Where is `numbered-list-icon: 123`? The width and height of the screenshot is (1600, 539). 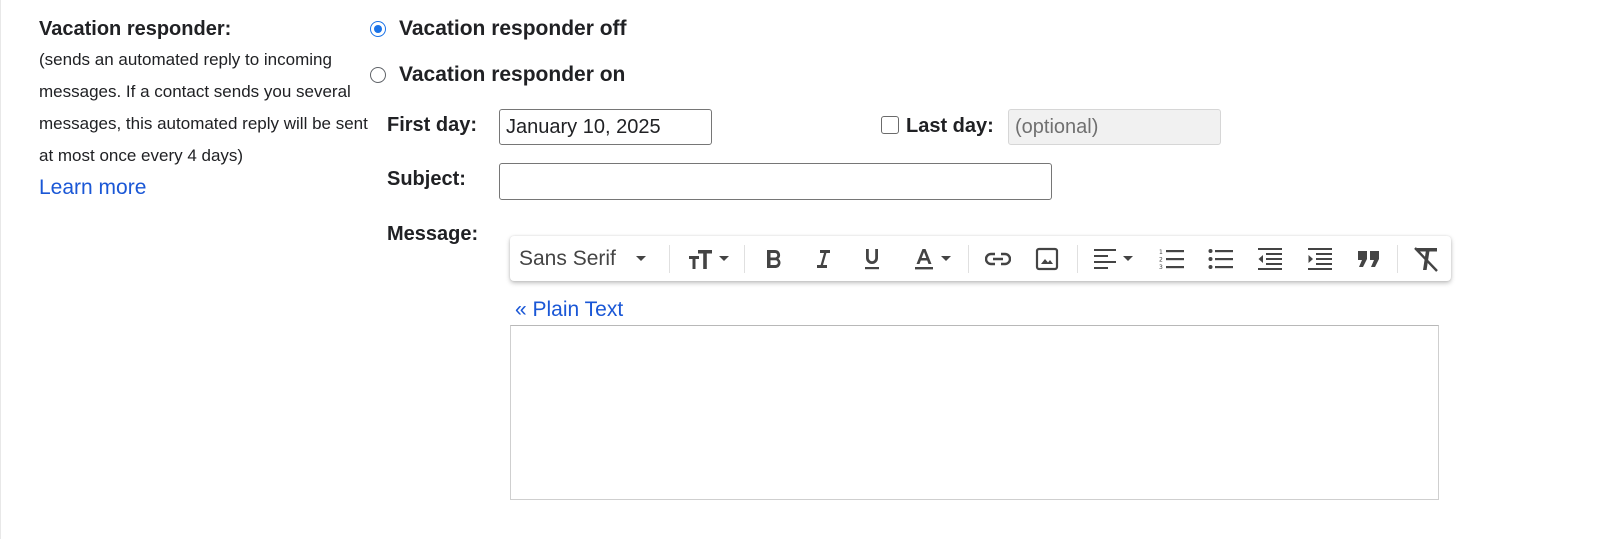
numbered-list-icon: 123 is located at coordinates (1171, 259).